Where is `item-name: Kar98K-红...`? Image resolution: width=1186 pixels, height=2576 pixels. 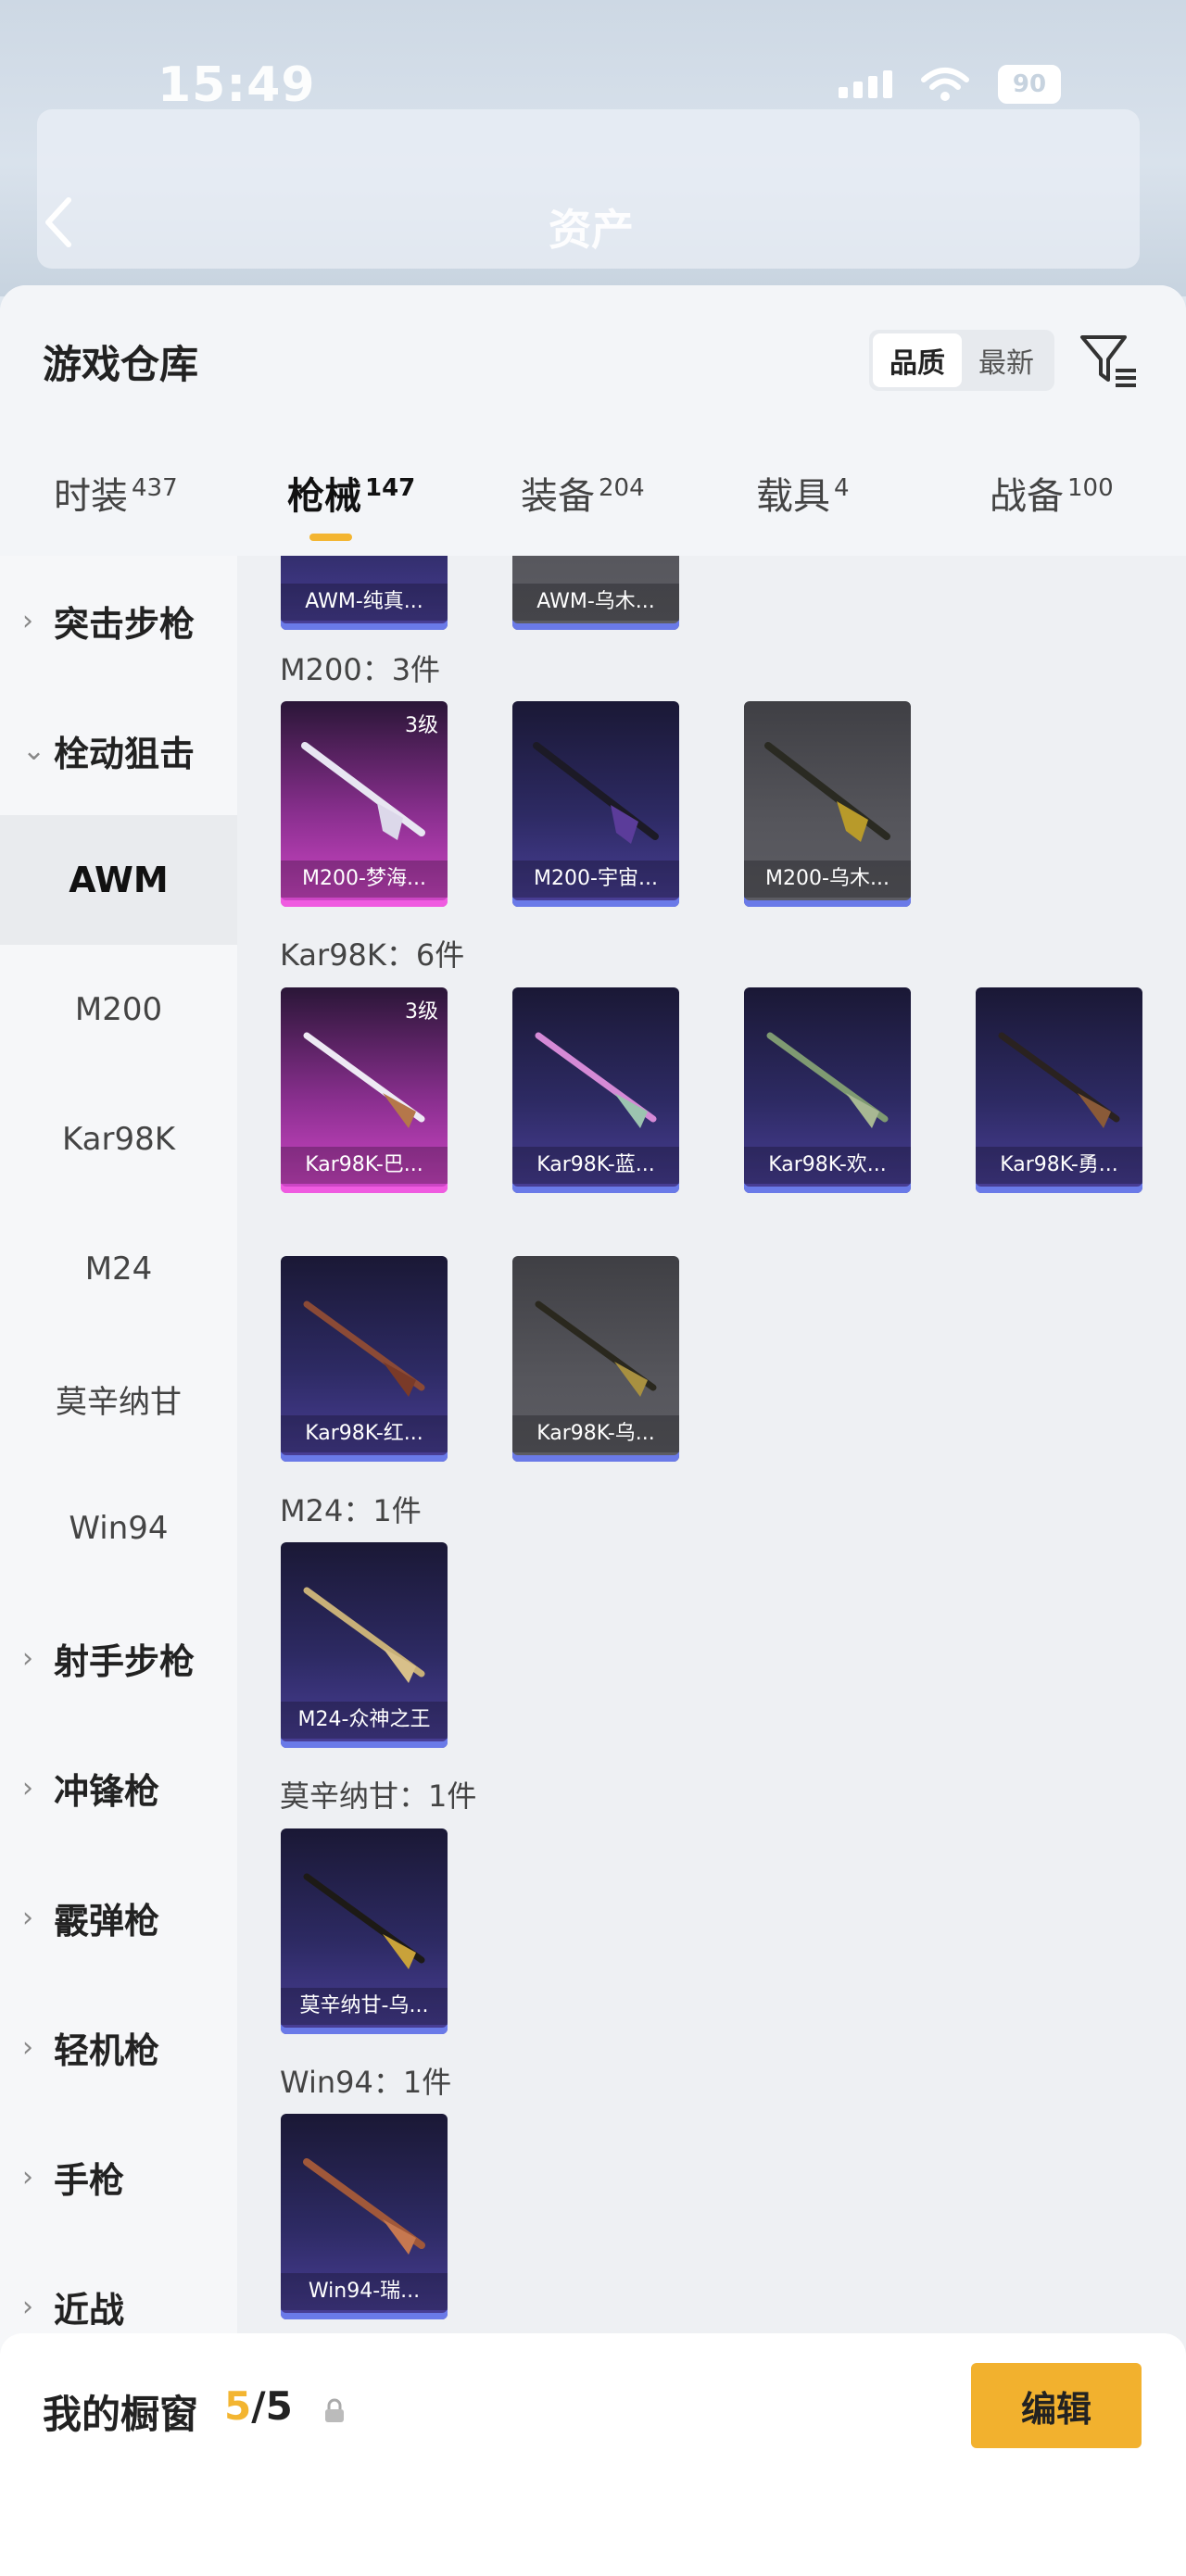
item-name: Kar98K-红... is located at coordinates (364, 1433).